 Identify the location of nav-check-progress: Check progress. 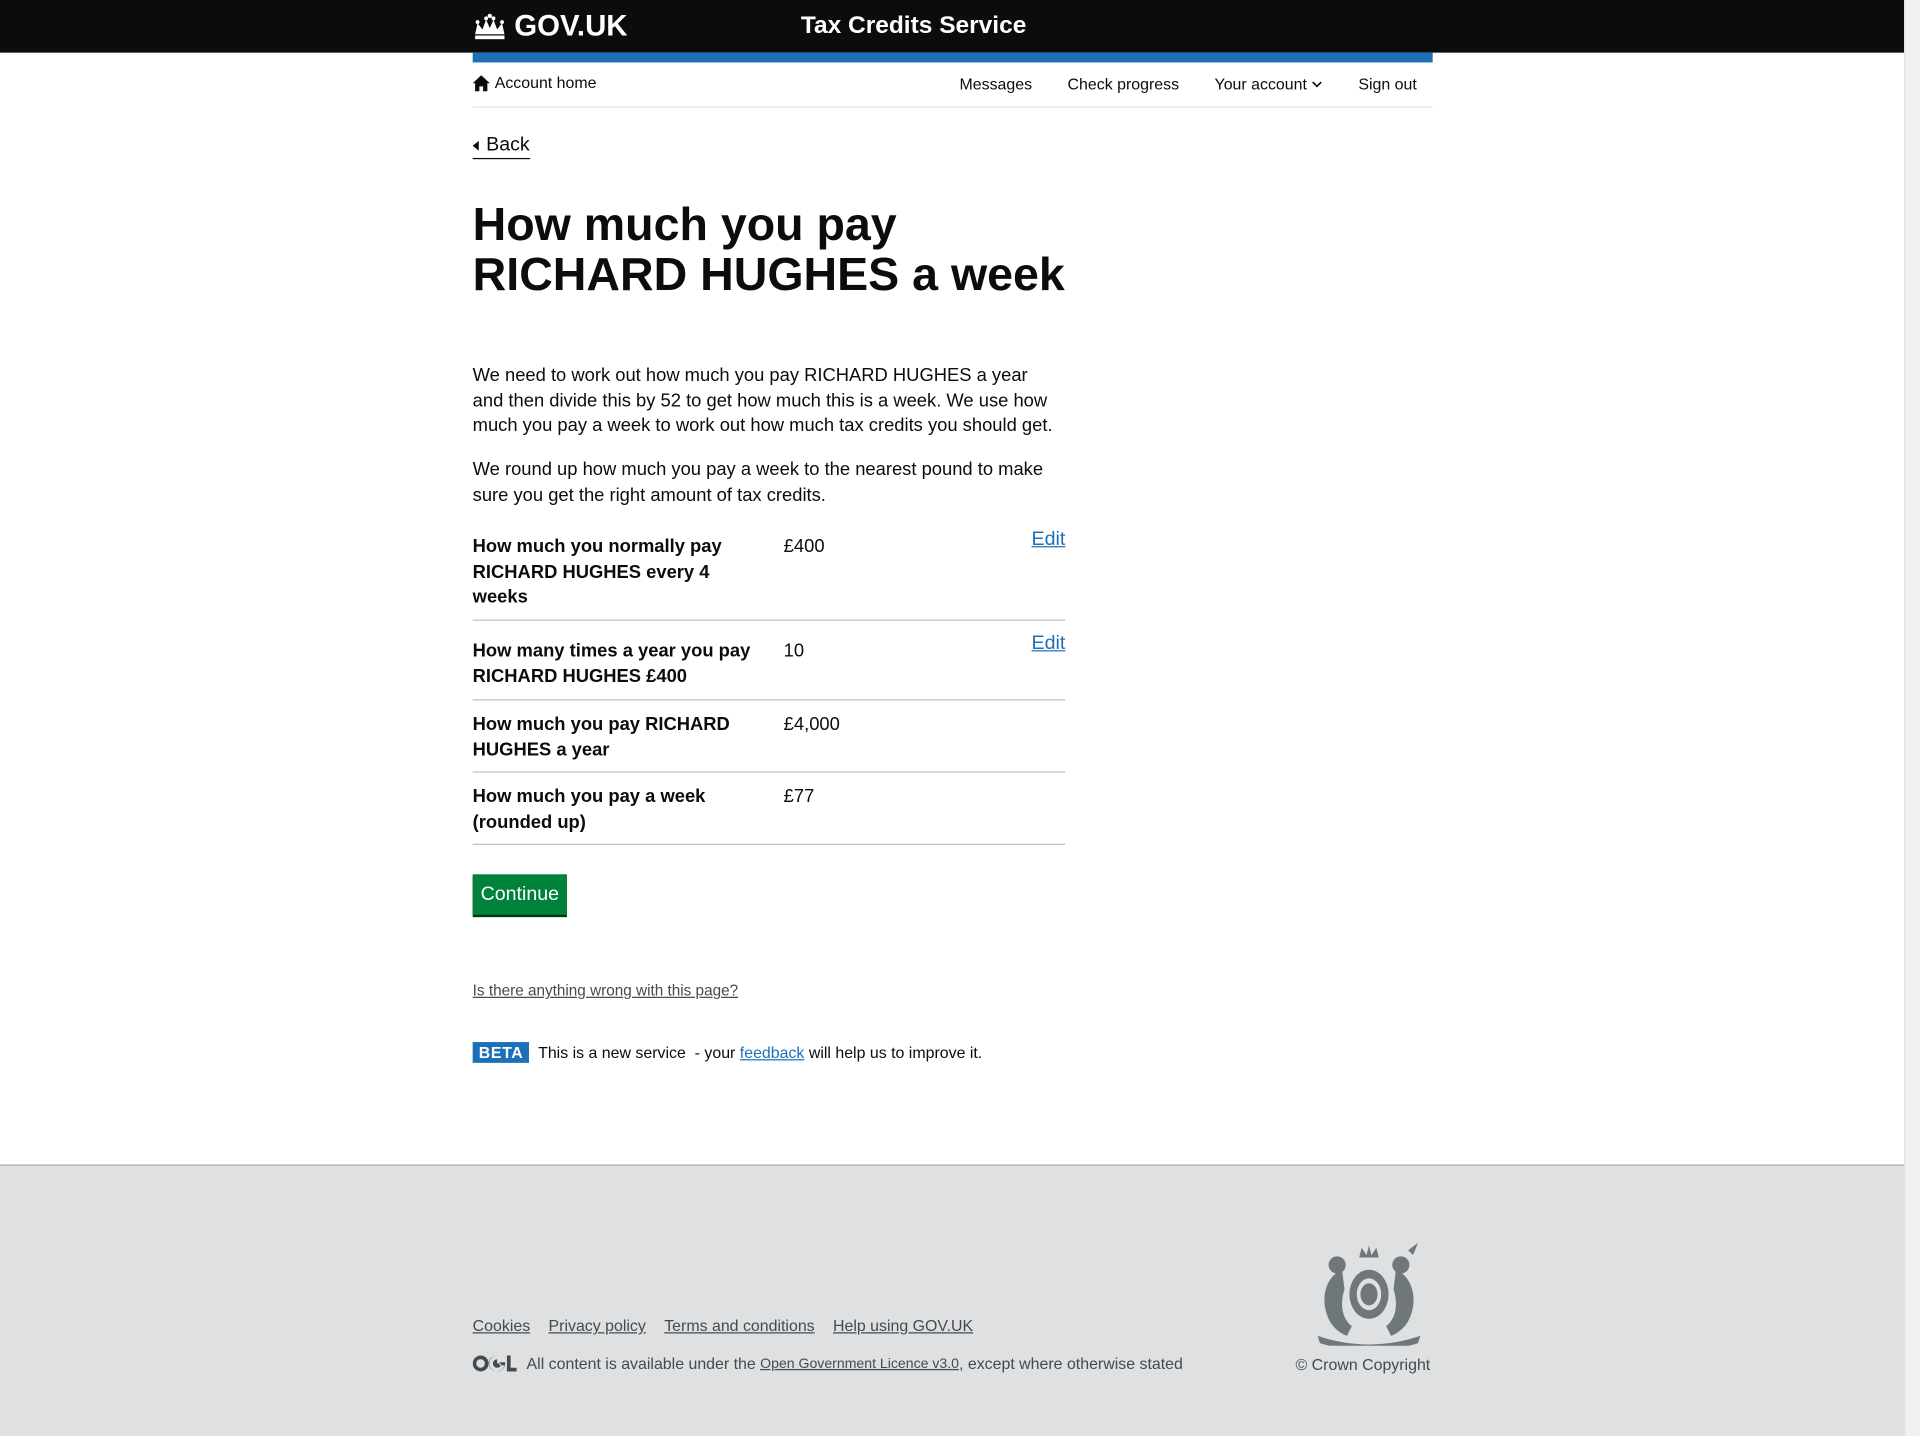
(1123, 84).